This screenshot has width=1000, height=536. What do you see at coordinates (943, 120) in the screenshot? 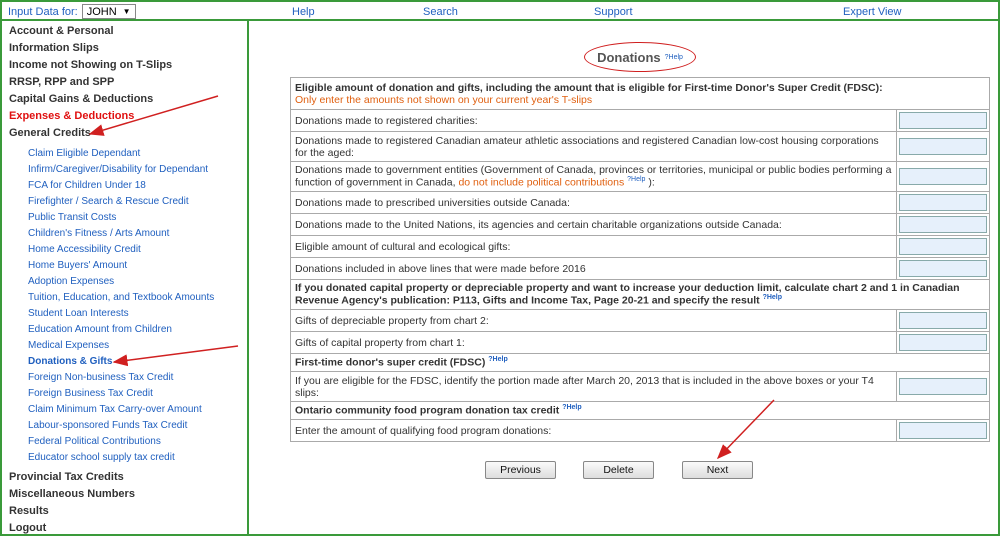
I see `charities-amount-input` at bounding box center [943, 120].